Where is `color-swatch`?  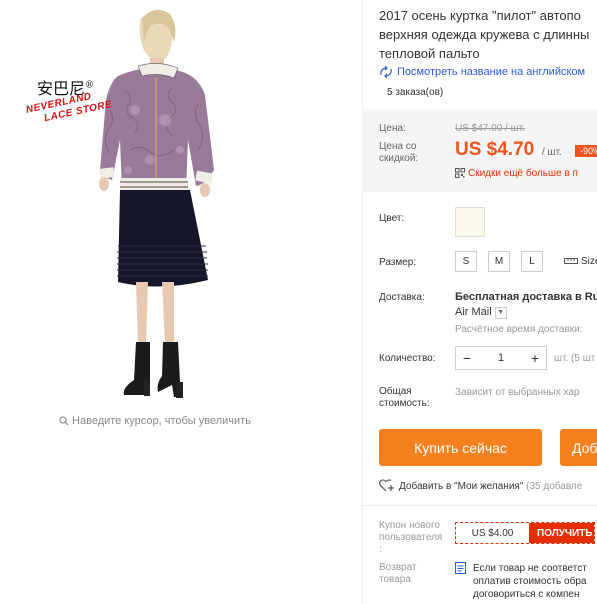
color-swatch is located at coordinates (470, 222).